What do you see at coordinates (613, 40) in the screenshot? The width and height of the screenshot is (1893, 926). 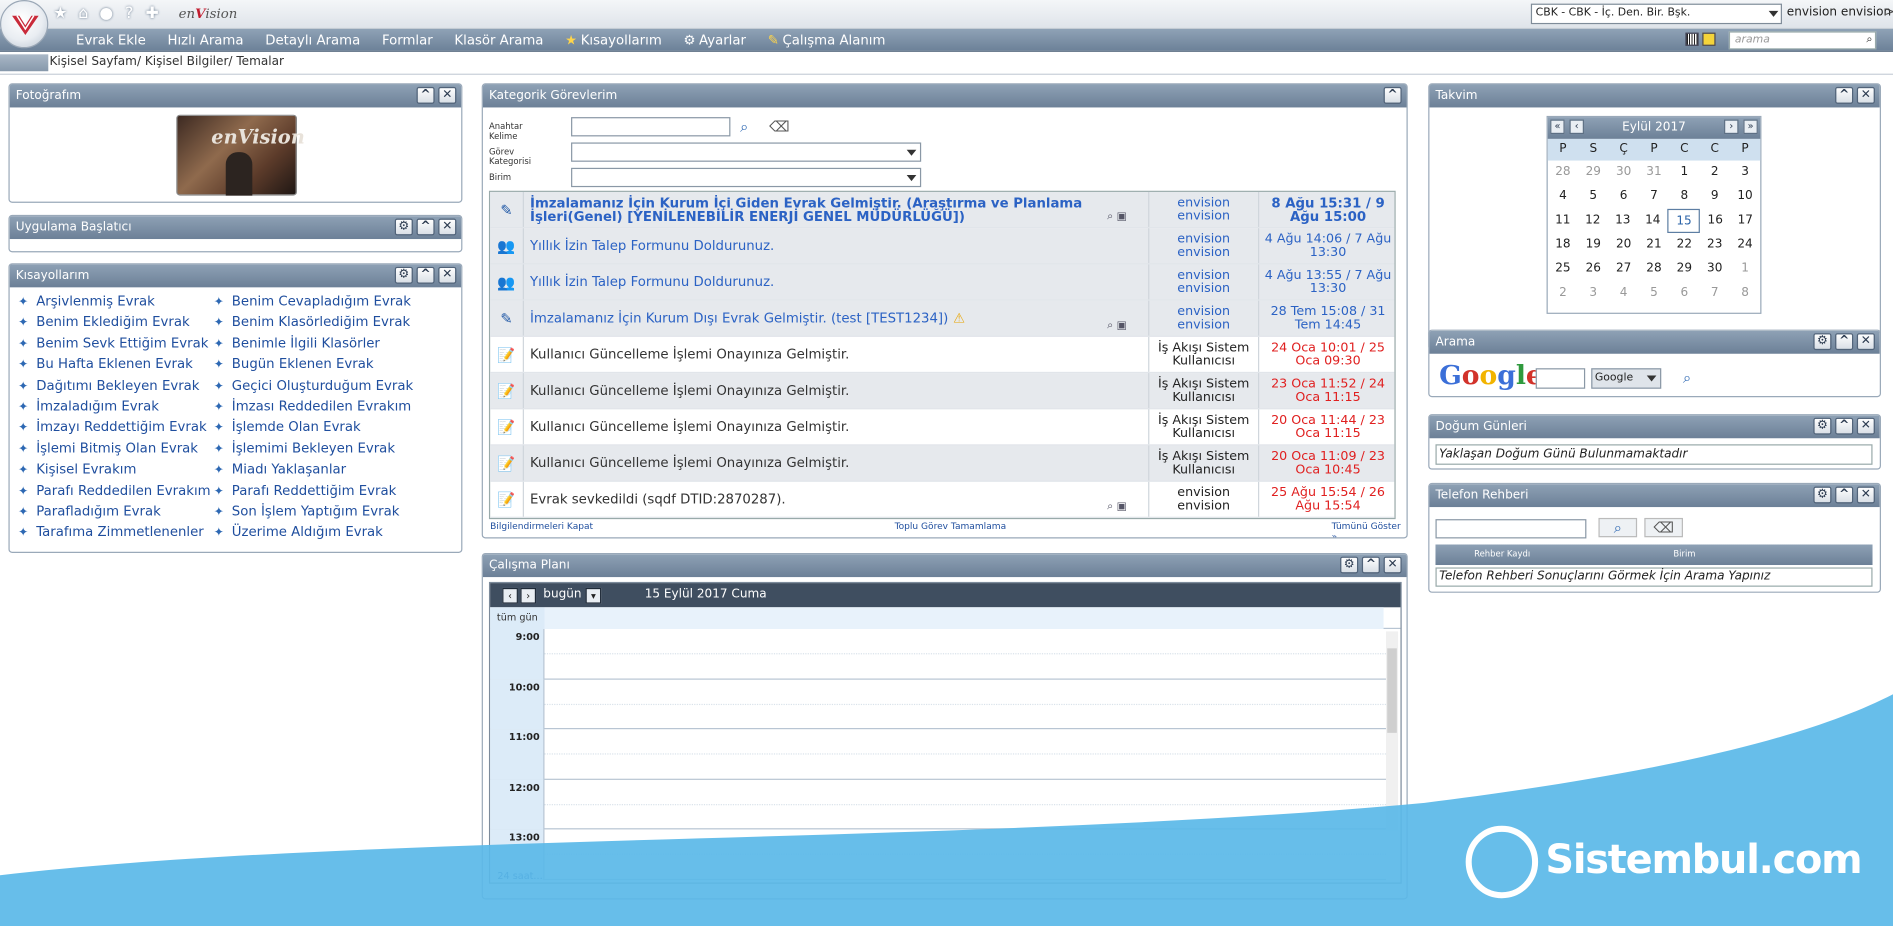 I see `menu-kisayollarim: ★ Kısayollarım` at bounding box center [613, 40].